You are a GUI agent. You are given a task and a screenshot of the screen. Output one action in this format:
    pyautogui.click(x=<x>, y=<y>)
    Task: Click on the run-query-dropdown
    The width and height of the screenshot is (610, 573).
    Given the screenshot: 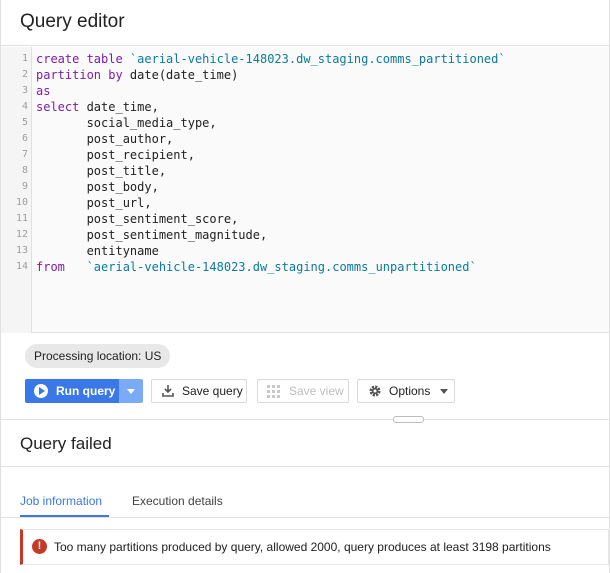 What is the action you would take?
    pyautogui.click(x=131, y=391)
    